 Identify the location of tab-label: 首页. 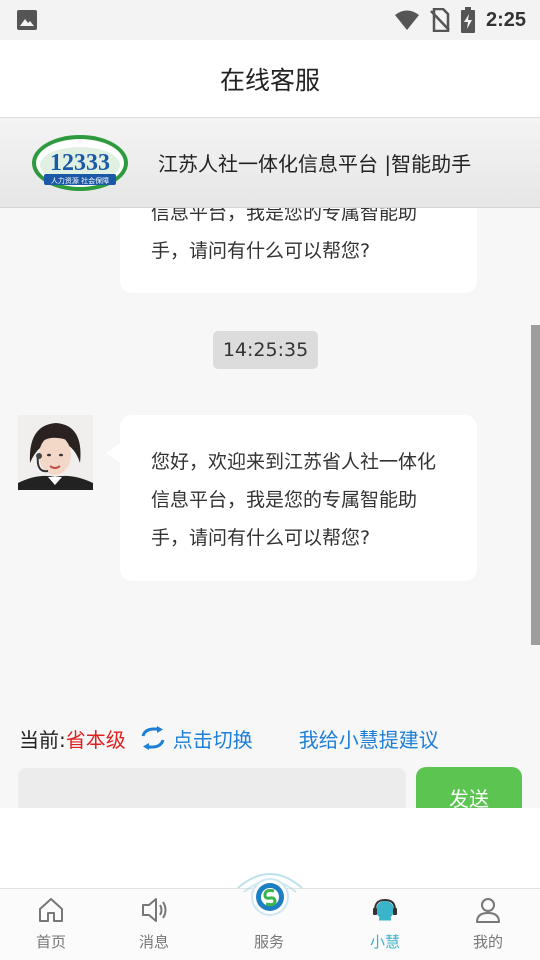
(50, 942).